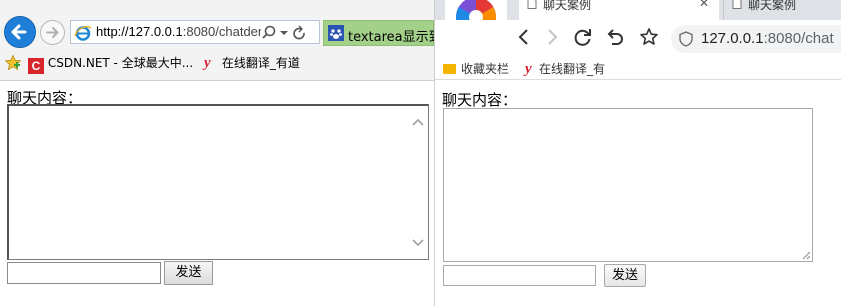 The image size is (841, 306). What do you see at coordinates (449, 69) in the screenshot?
I see `folder-icon` at bounding box center [449, 69].